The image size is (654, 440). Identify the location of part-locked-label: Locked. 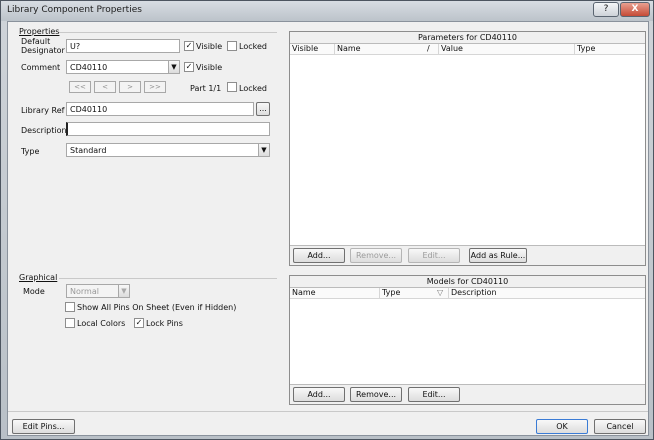
(253, 88).